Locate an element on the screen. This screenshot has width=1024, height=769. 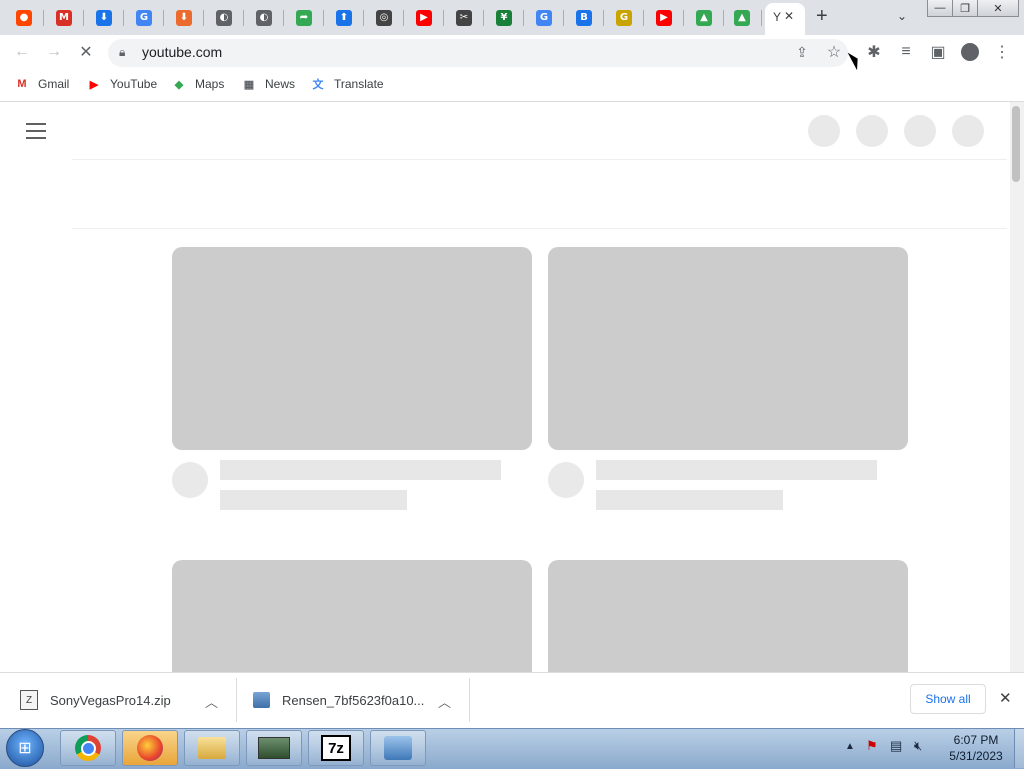
action-center-flag-icon: ⚑ is located at coordinates (872, 746).